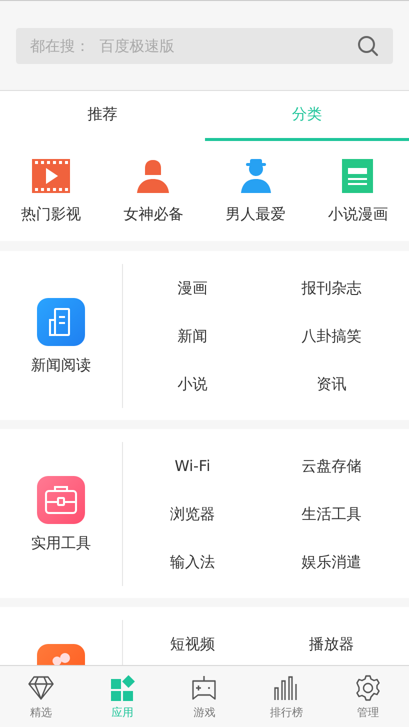  Describe the element at coordinates (192, 514) in the screenshot. I see `subcategory-link: 浏览器` at that location.